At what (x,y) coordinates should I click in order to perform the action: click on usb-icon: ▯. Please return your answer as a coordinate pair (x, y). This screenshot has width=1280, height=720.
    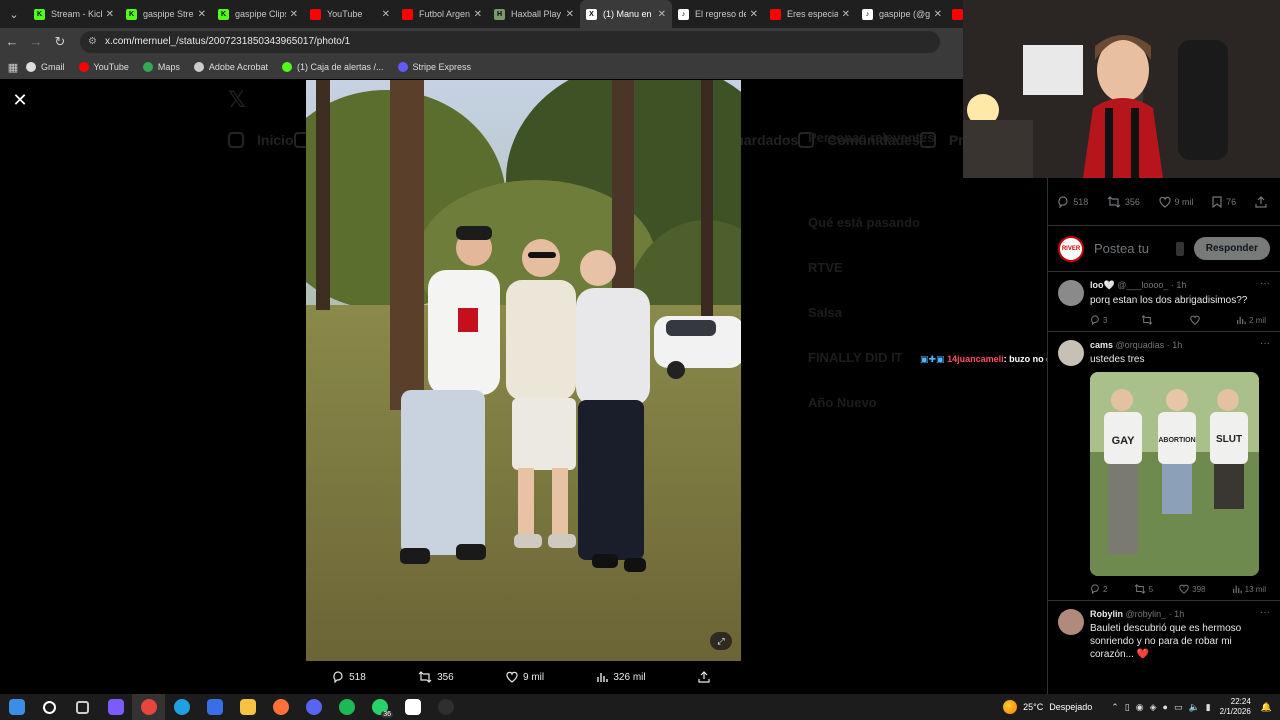
    Looking at the image, I should click on (1127, 707).